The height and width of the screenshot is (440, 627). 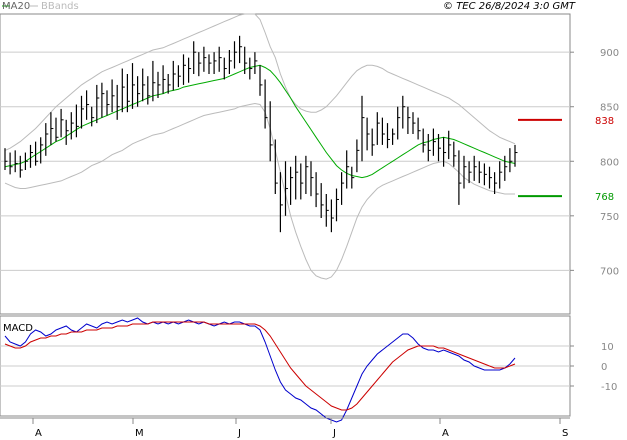 I want to click on price-tick-label: 700, so click(x=609, y=271).